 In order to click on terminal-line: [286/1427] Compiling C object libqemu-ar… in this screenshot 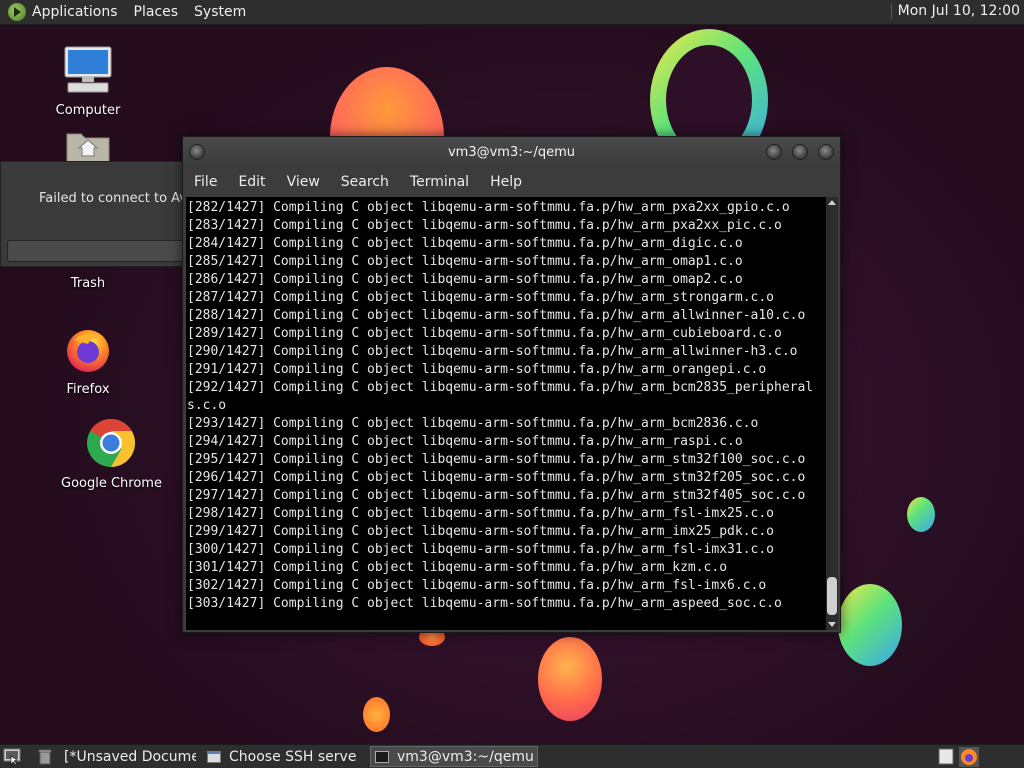, I will do `click(465, 279)`.